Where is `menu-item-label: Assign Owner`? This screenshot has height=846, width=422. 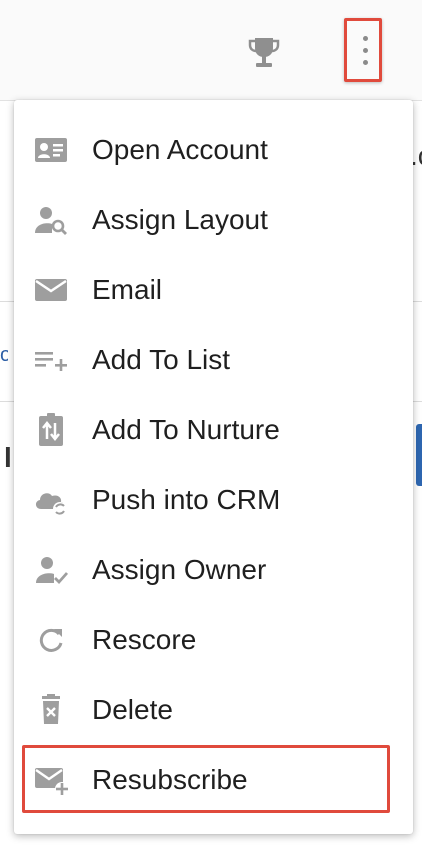
menu-item-label: Assign Owner is located at coordinates (179, 569).